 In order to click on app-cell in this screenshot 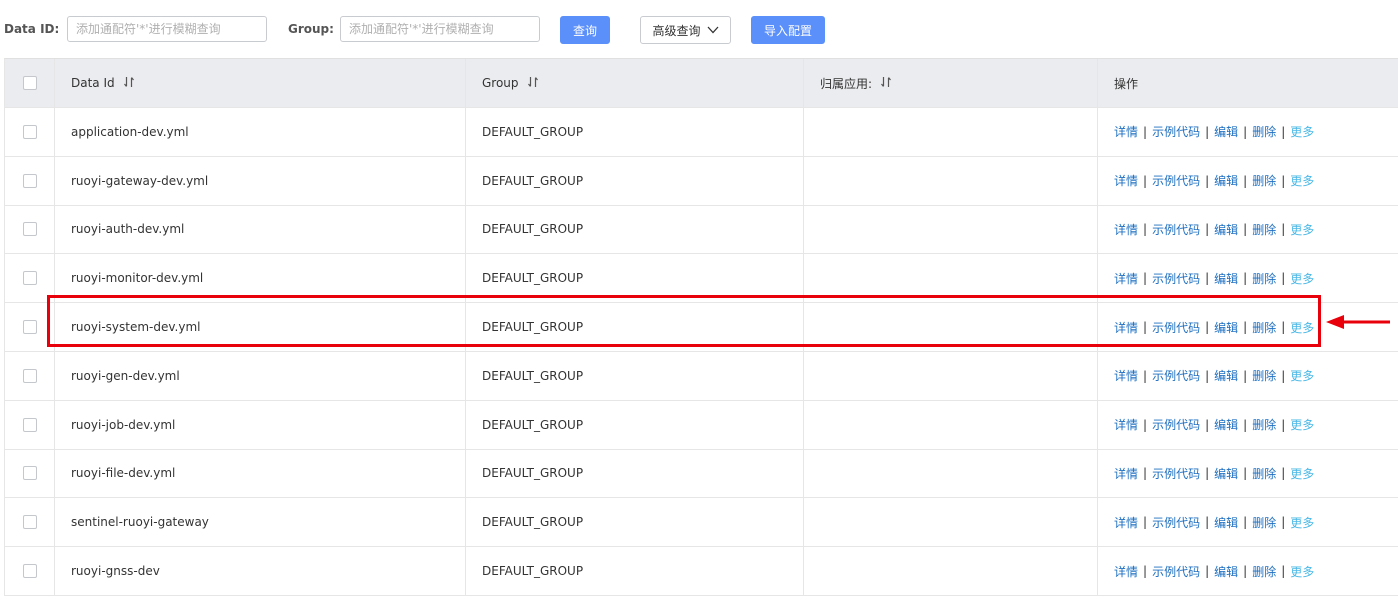, I will do `click(951, 278)`.